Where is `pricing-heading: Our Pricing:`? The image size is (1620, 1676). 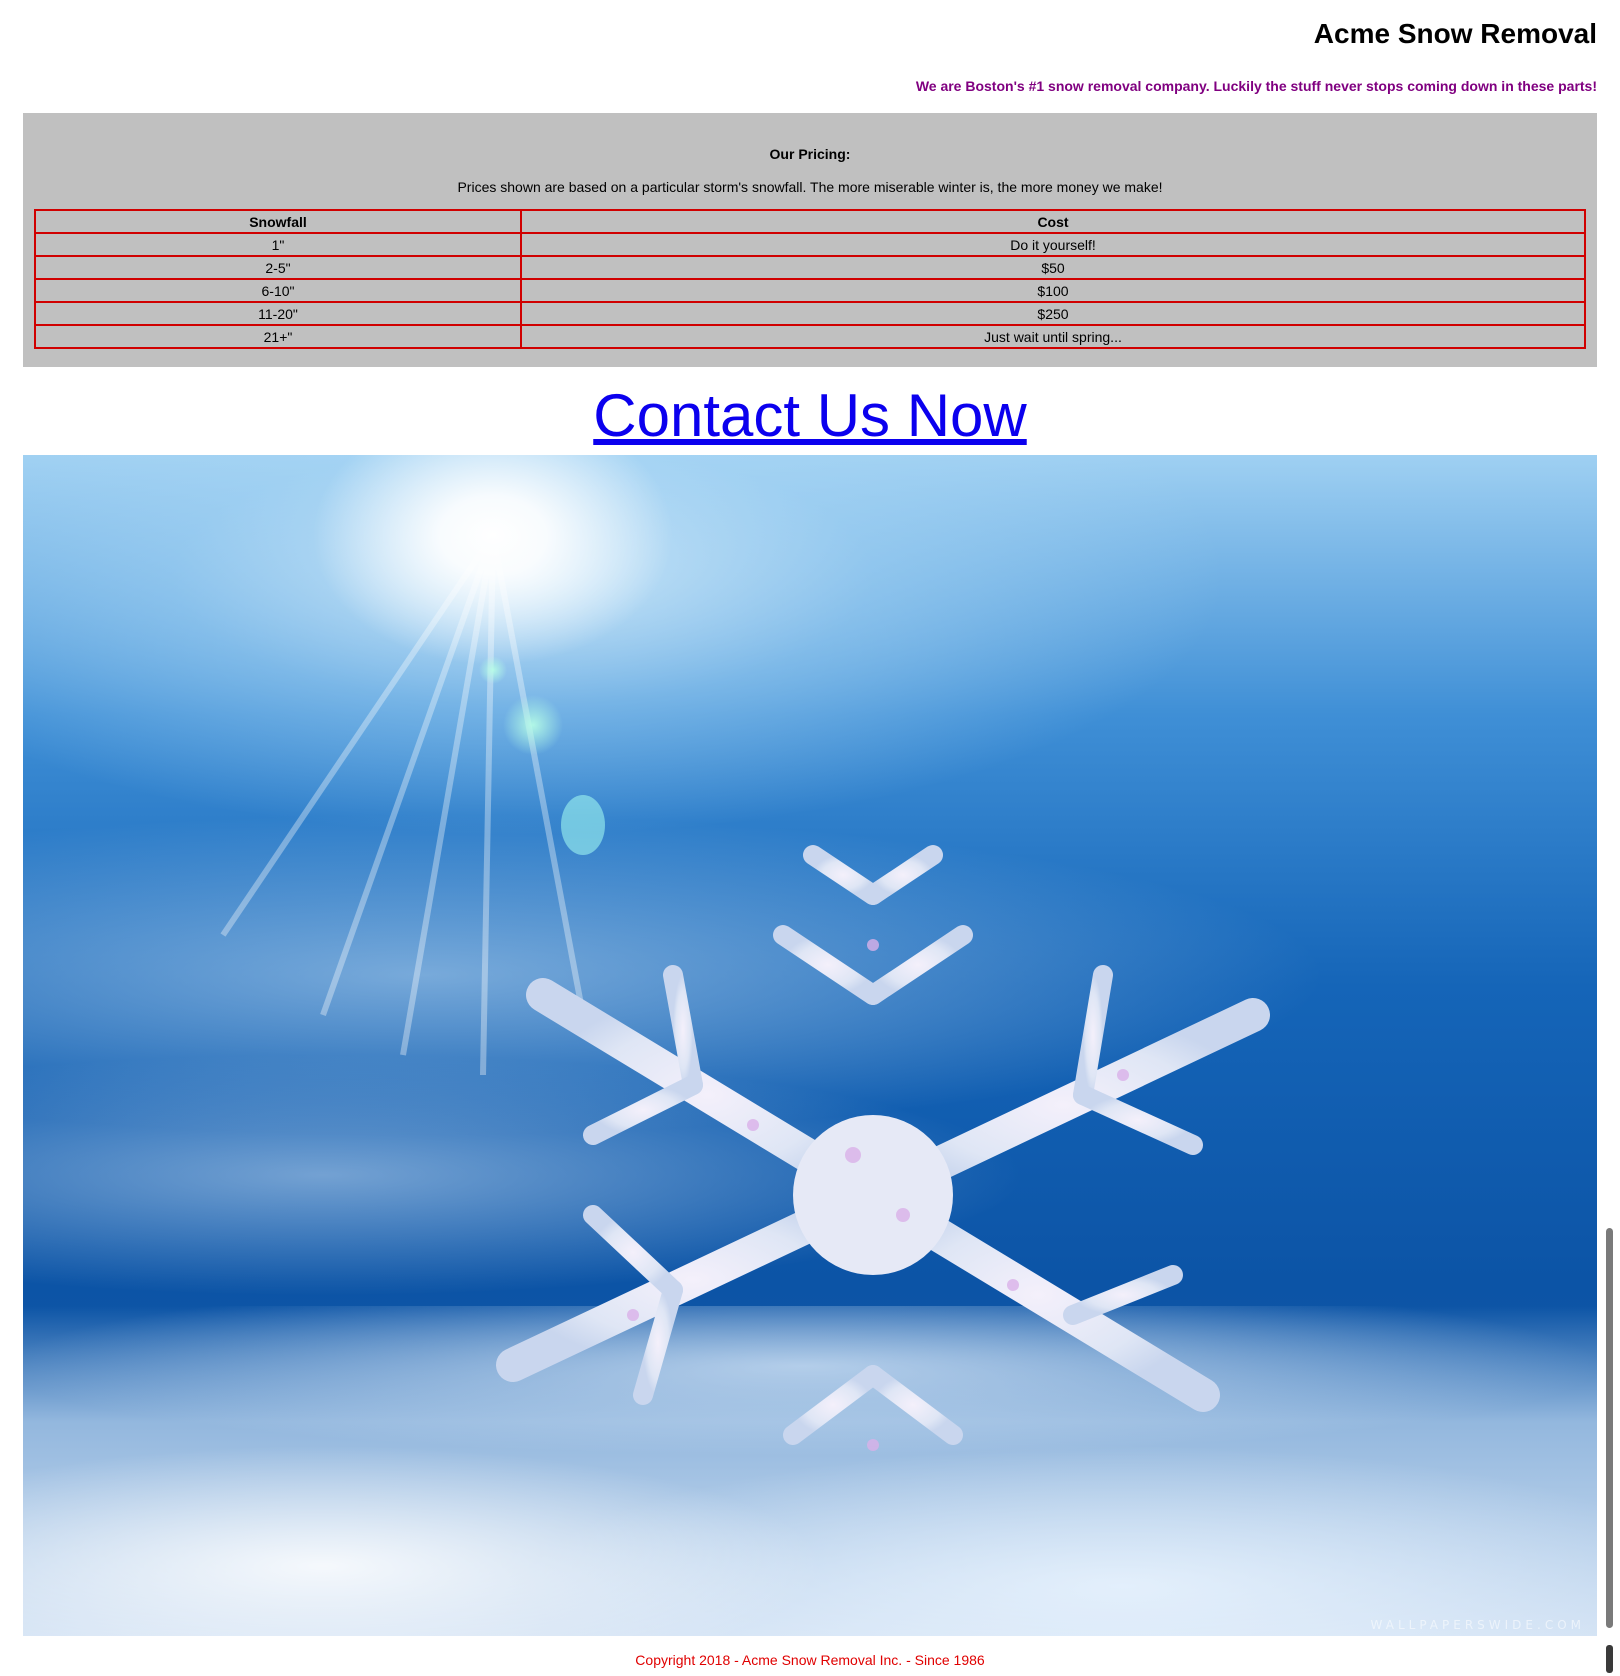
pricing-heading: Our Pricing: is located at coordinates (810, 154).